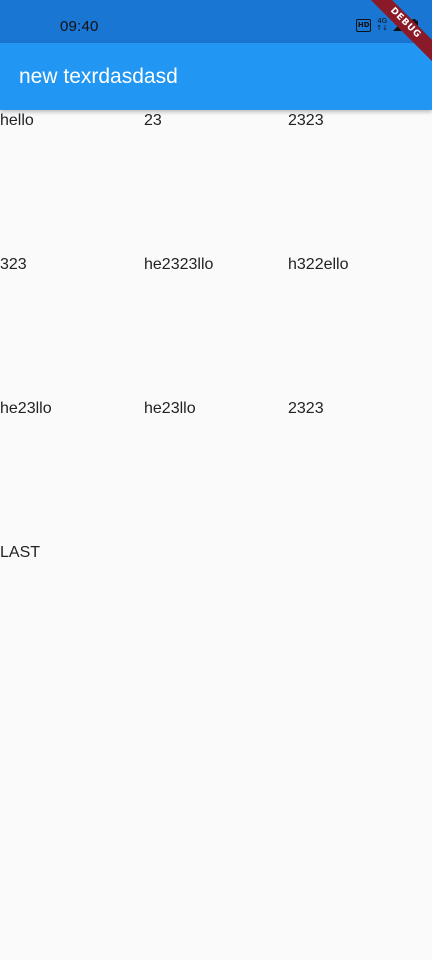  Describe the element at coordinates (79, 26) in the screenshot. I see `status-time: 09:40` at that location.